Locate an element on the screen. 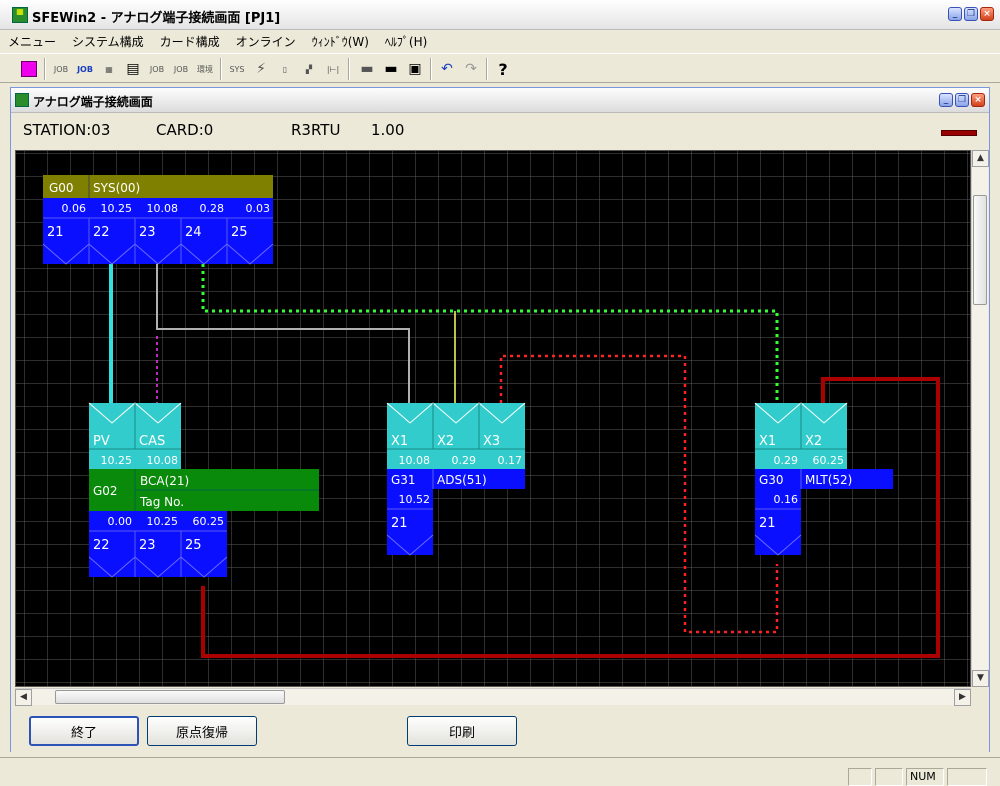 This screenshot has width=1000, height=786. g02-tag-label: Tag No. is located at coordinates (161, 502).